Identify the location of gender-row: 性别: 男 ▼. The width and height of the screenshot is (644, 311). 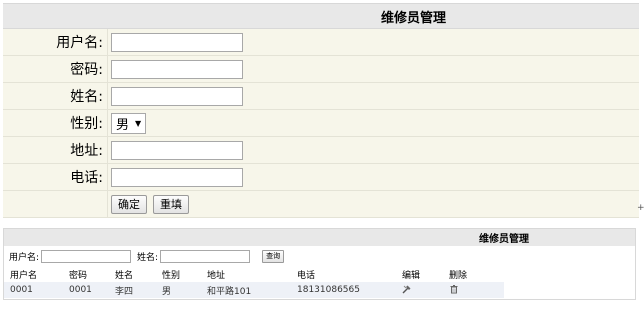
(321, 123).